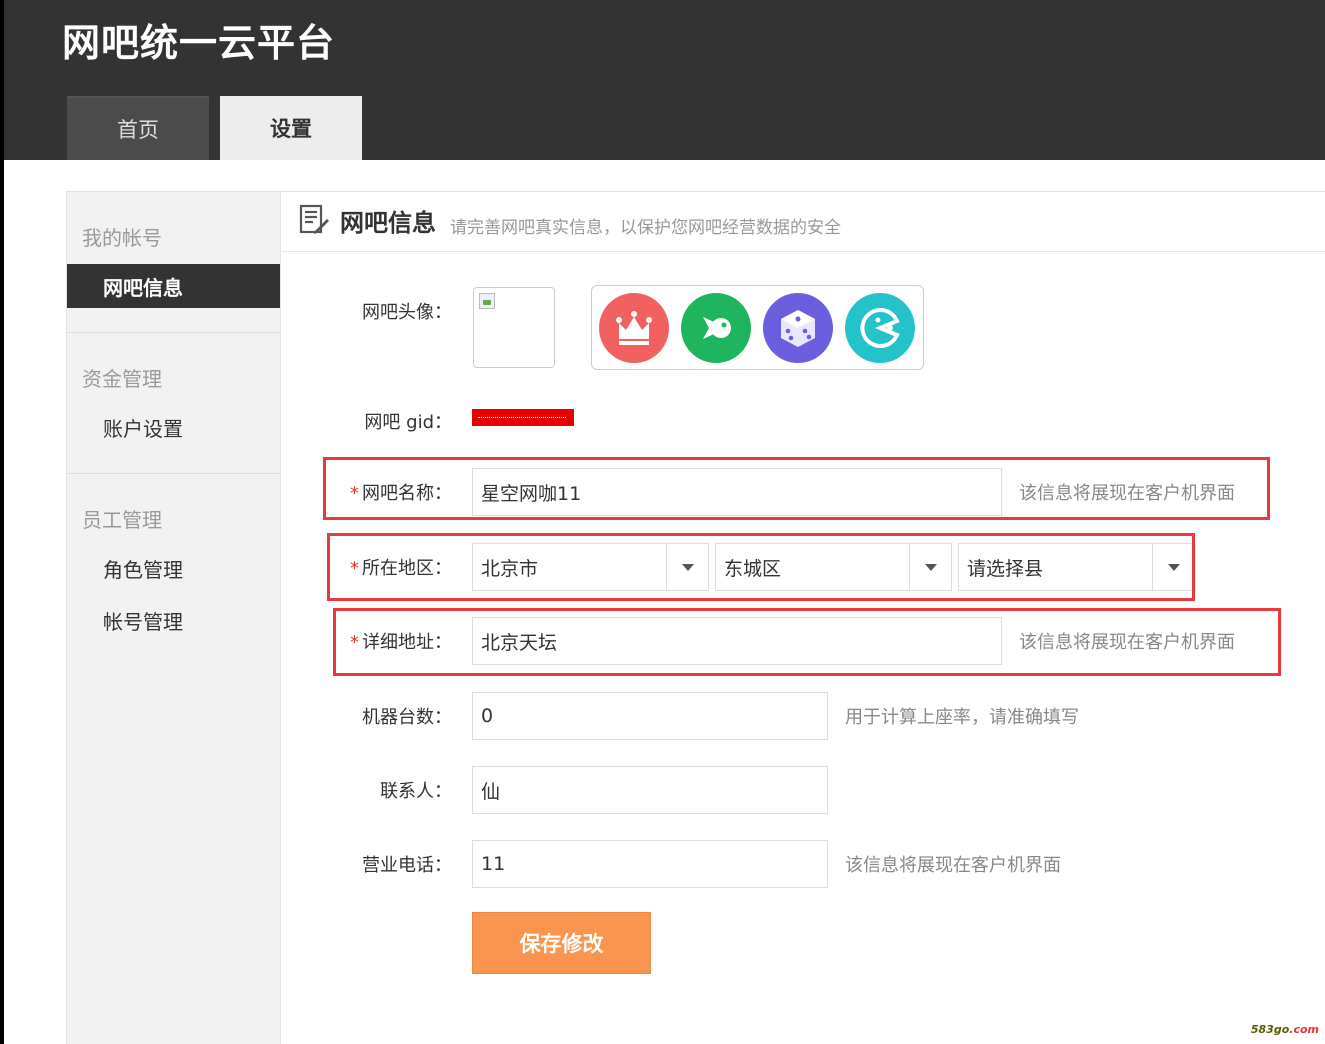 Image resolution: width=1325 pixels, height=1044 pixels. What do you see at coordinates (122, 379) in the screenshot?
I see `sidebar-group-funds: 资金管理` at bounding box center [122, 379].